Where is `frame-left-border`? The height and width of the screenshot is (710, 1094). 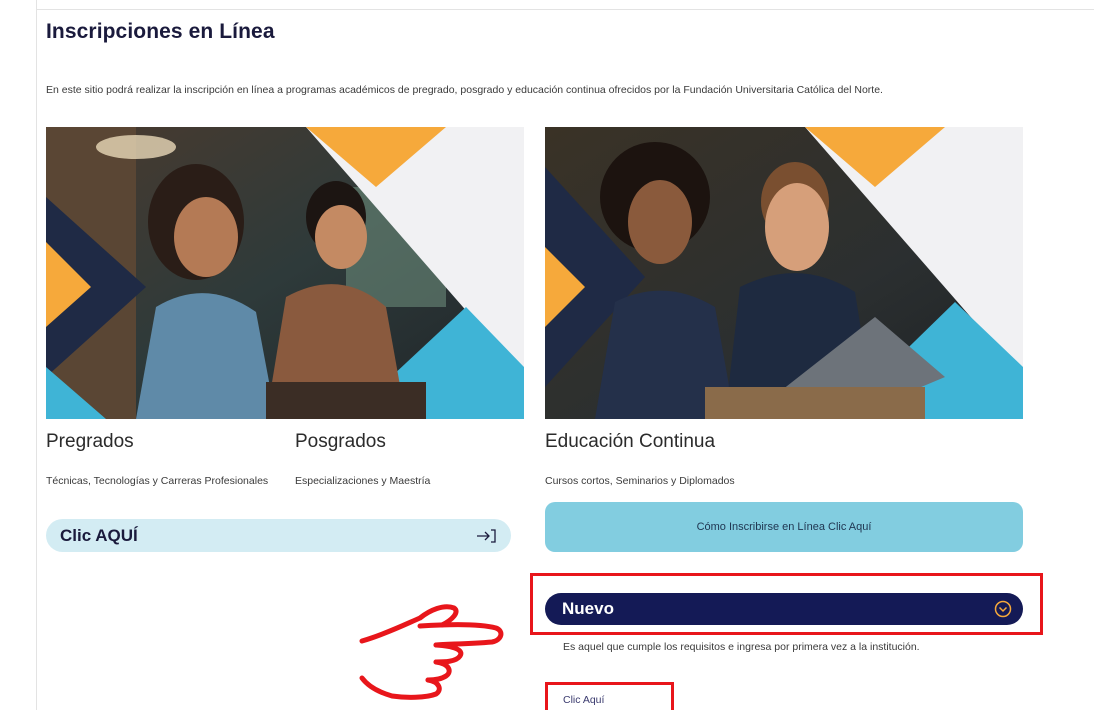 frame-left-border is located at coordinates (36, 355).